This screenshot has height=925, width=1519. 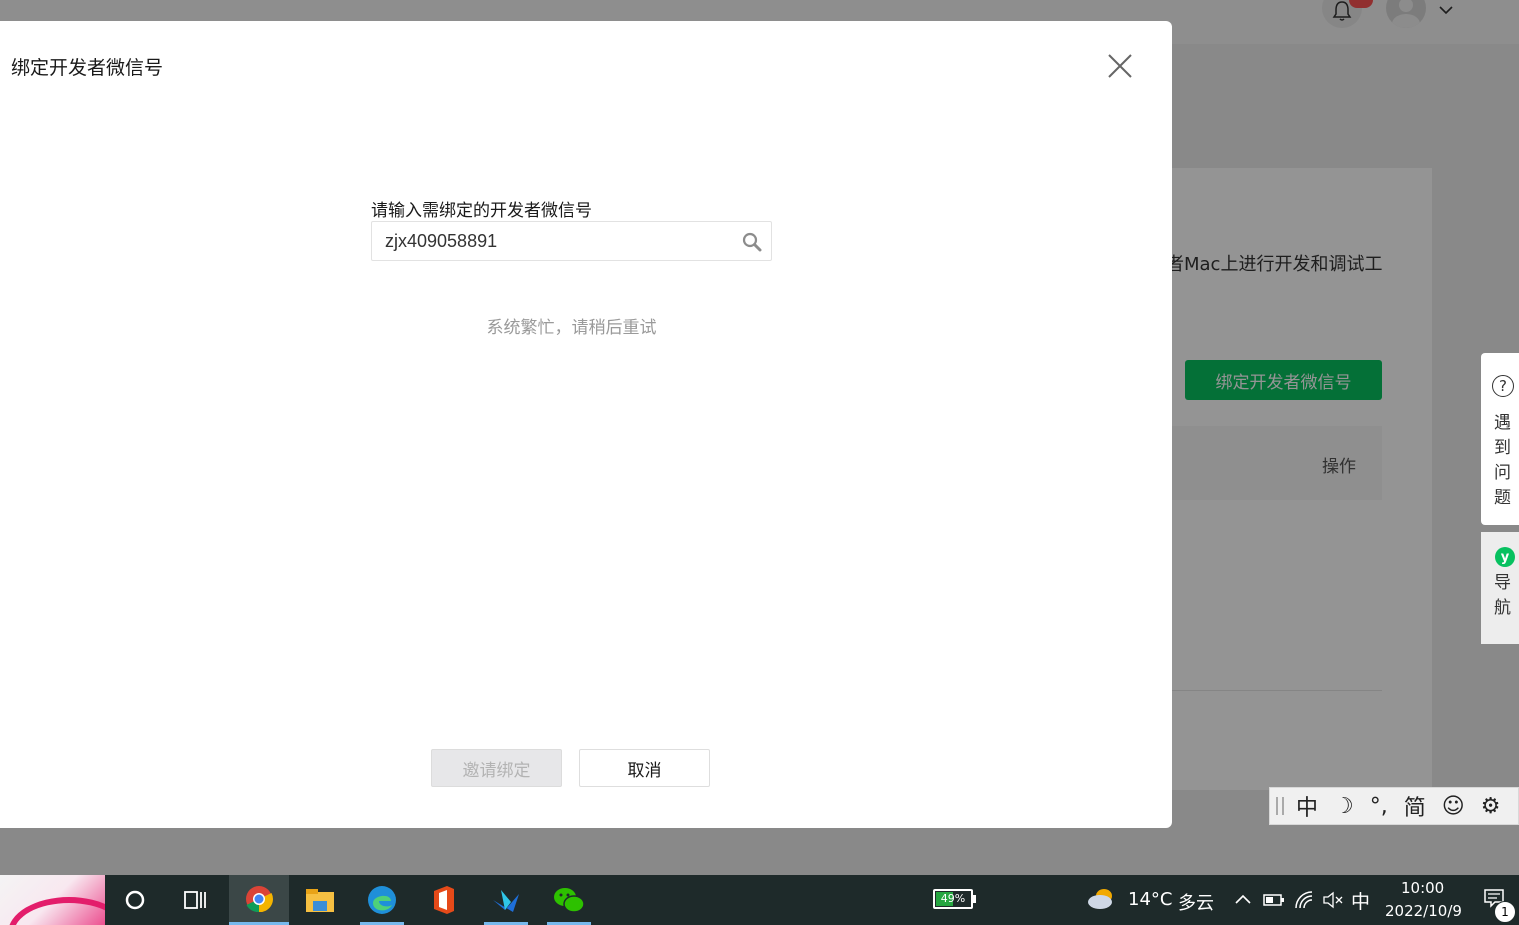 I want to click on cancel-button: 取消, so click(x=644, y=768).